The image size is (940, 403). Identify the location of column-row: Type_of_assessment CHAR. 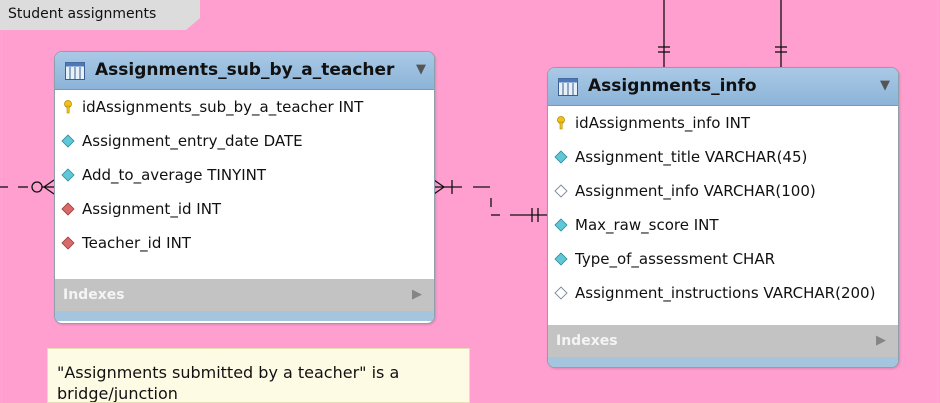
(723, 259).